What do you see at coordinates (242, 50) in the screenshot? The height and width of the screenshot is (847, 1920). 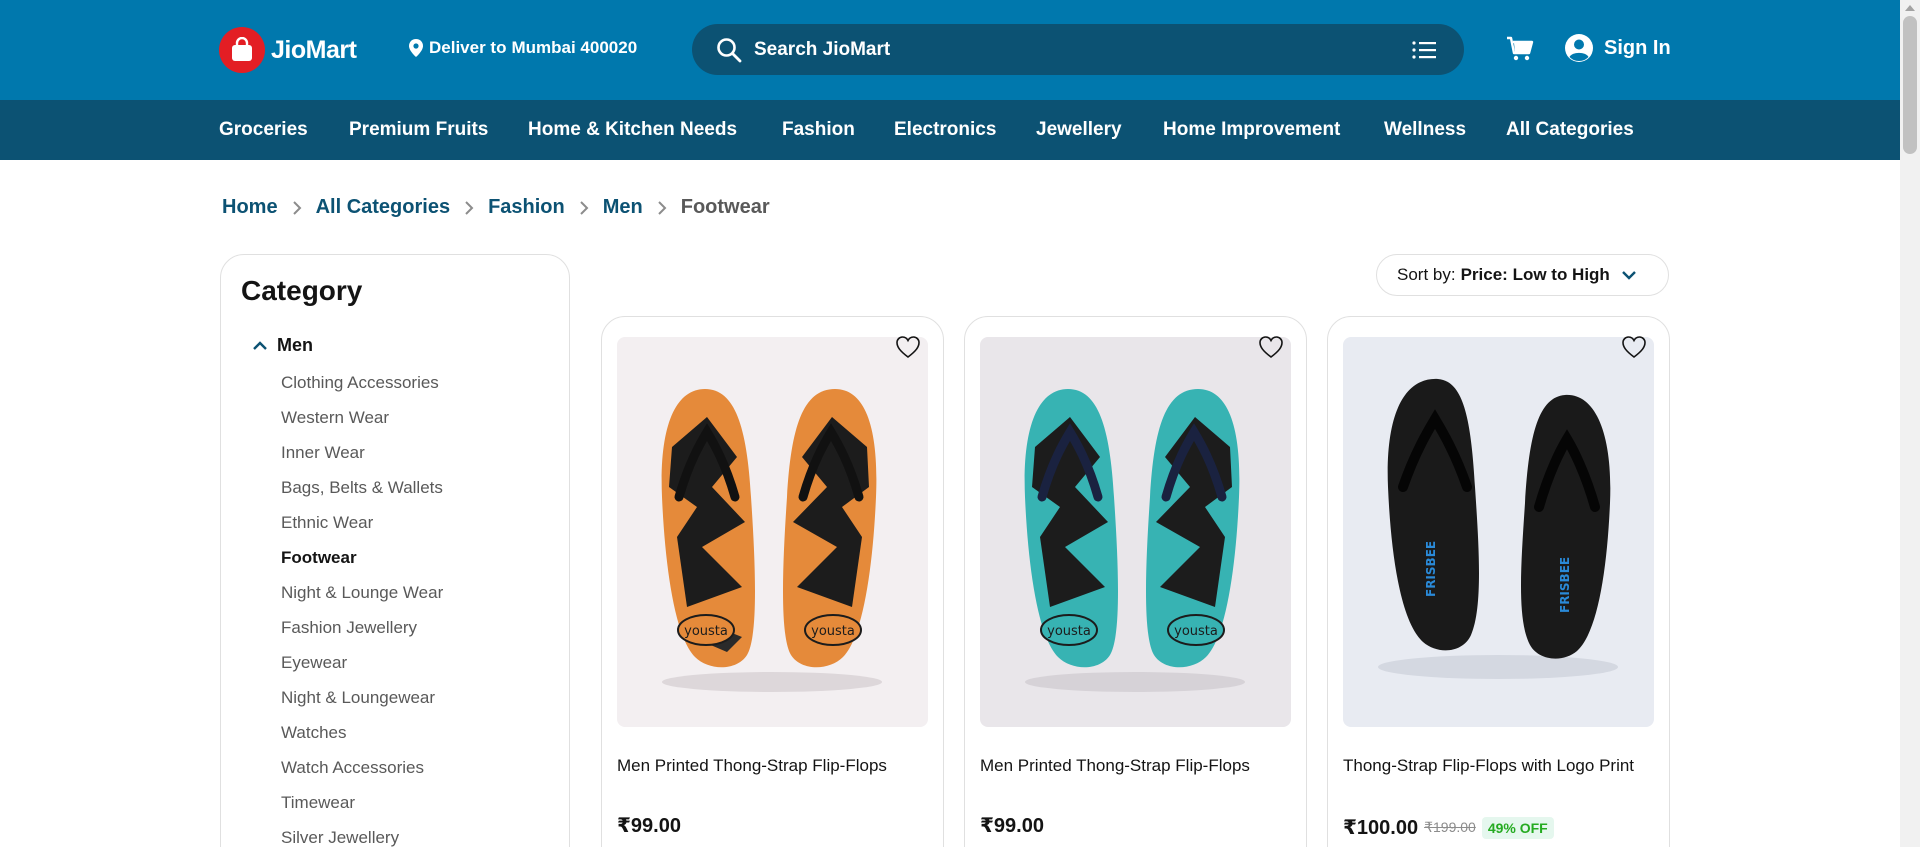 I see `shopping-bag-icon` at bounding box center [242, 50].